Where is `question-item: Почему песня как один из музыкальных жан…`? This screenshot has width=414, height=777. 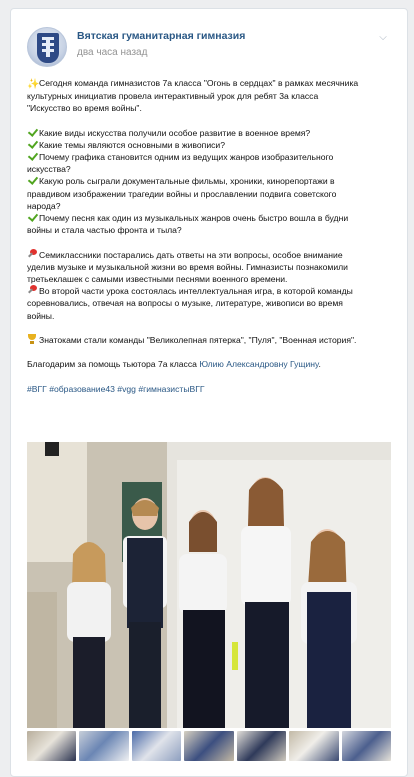 question-item: Почему песня как один из музыкальных жан… is located at coordinates (209, 218).